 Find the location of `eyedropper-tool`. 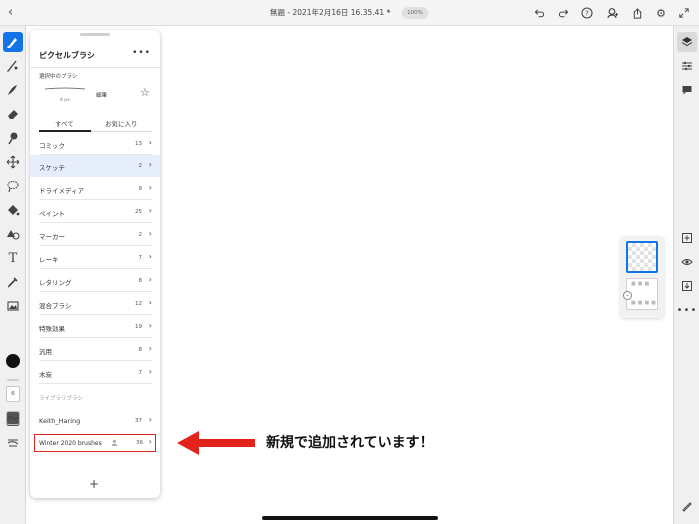

eyedropper-tool is located at coordinates (13, 282).